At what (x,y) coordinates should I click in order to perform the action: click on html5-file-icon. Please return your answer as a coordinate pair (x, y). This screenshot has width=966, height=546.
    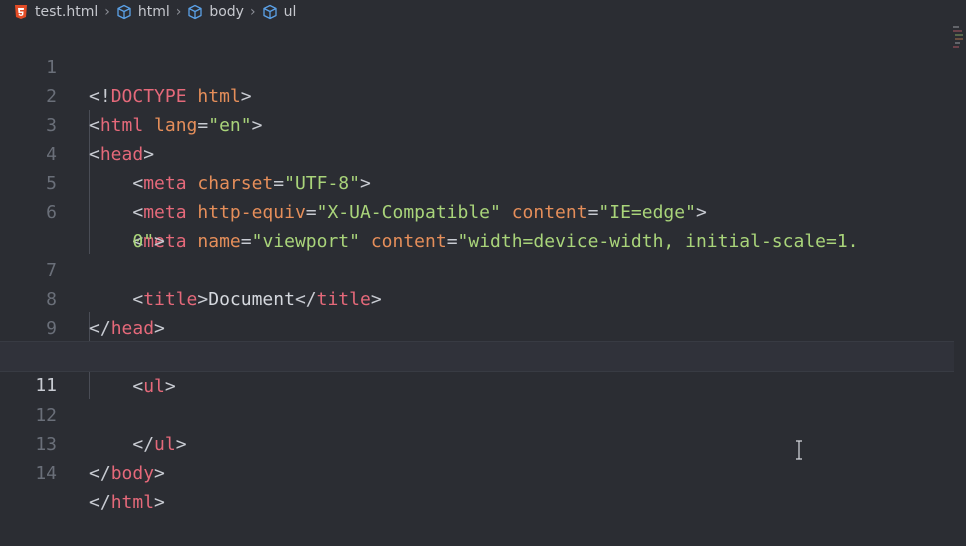
    Looking at the image, I should click on (21, 12).